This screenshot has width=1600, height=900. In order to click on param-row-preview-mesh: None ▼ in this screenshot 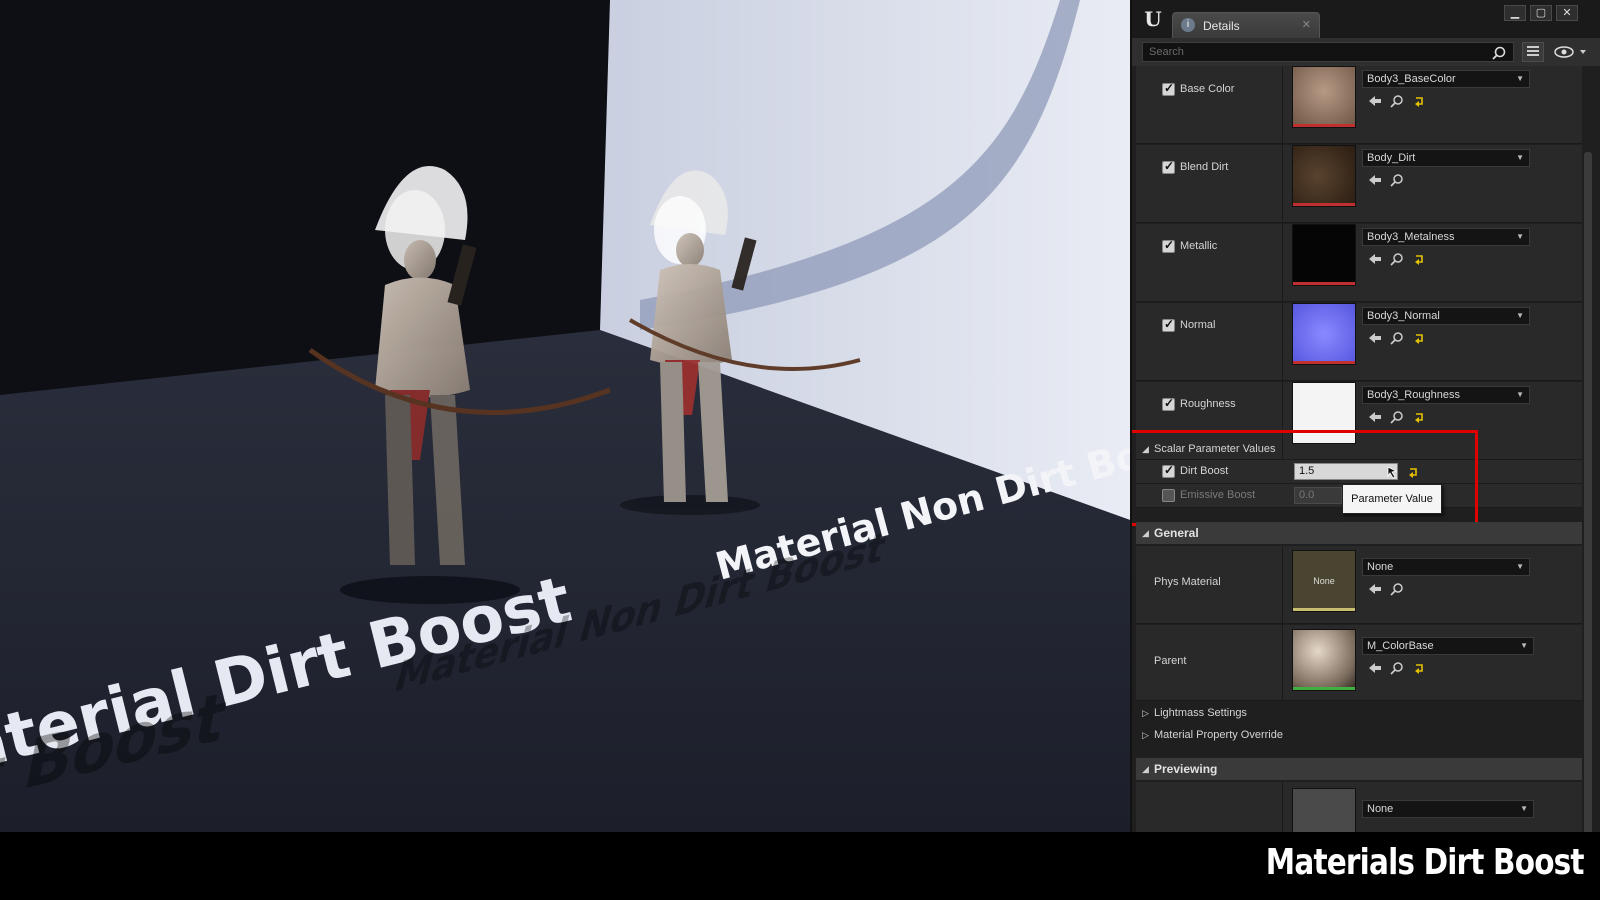, I will do `click(1359, 807)`.